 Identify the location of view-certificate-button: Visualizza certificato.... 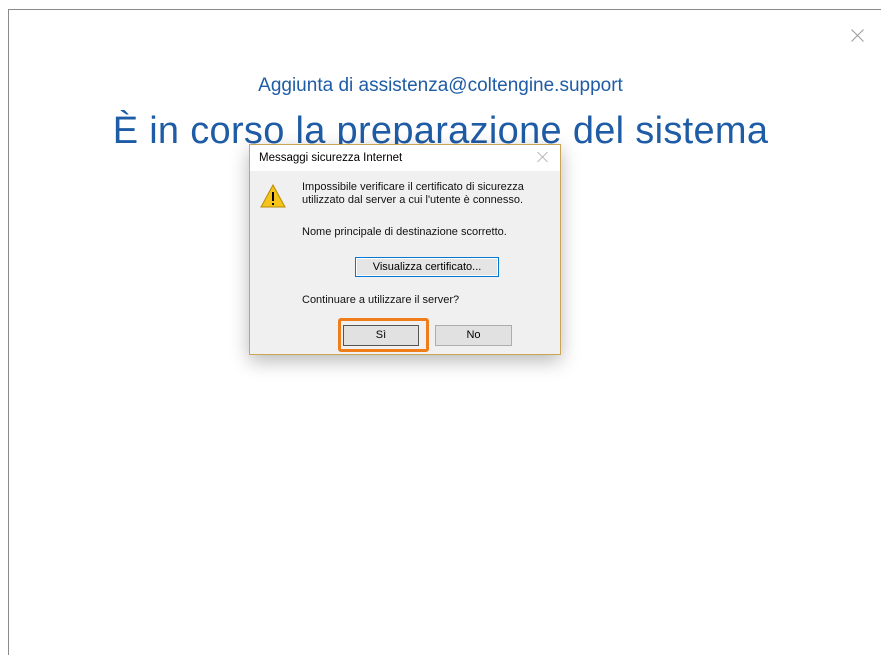
(427, 267).